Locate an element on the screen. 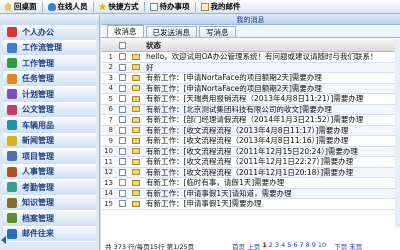  sidebar-item: 公文管理 is located at coordinates (49, 110).